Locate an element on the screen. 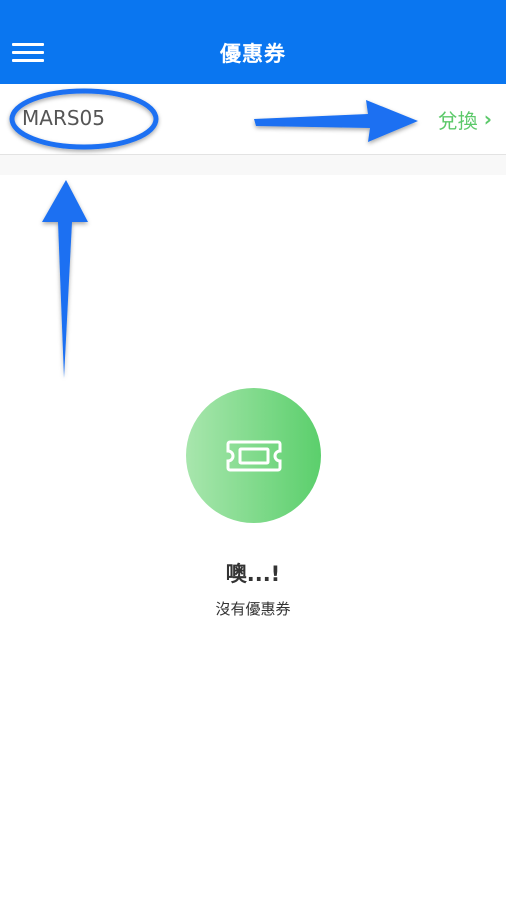 Image resolution: width=506 pixels, height=900 pixels. section-divider is located at coordinates (253, 165).